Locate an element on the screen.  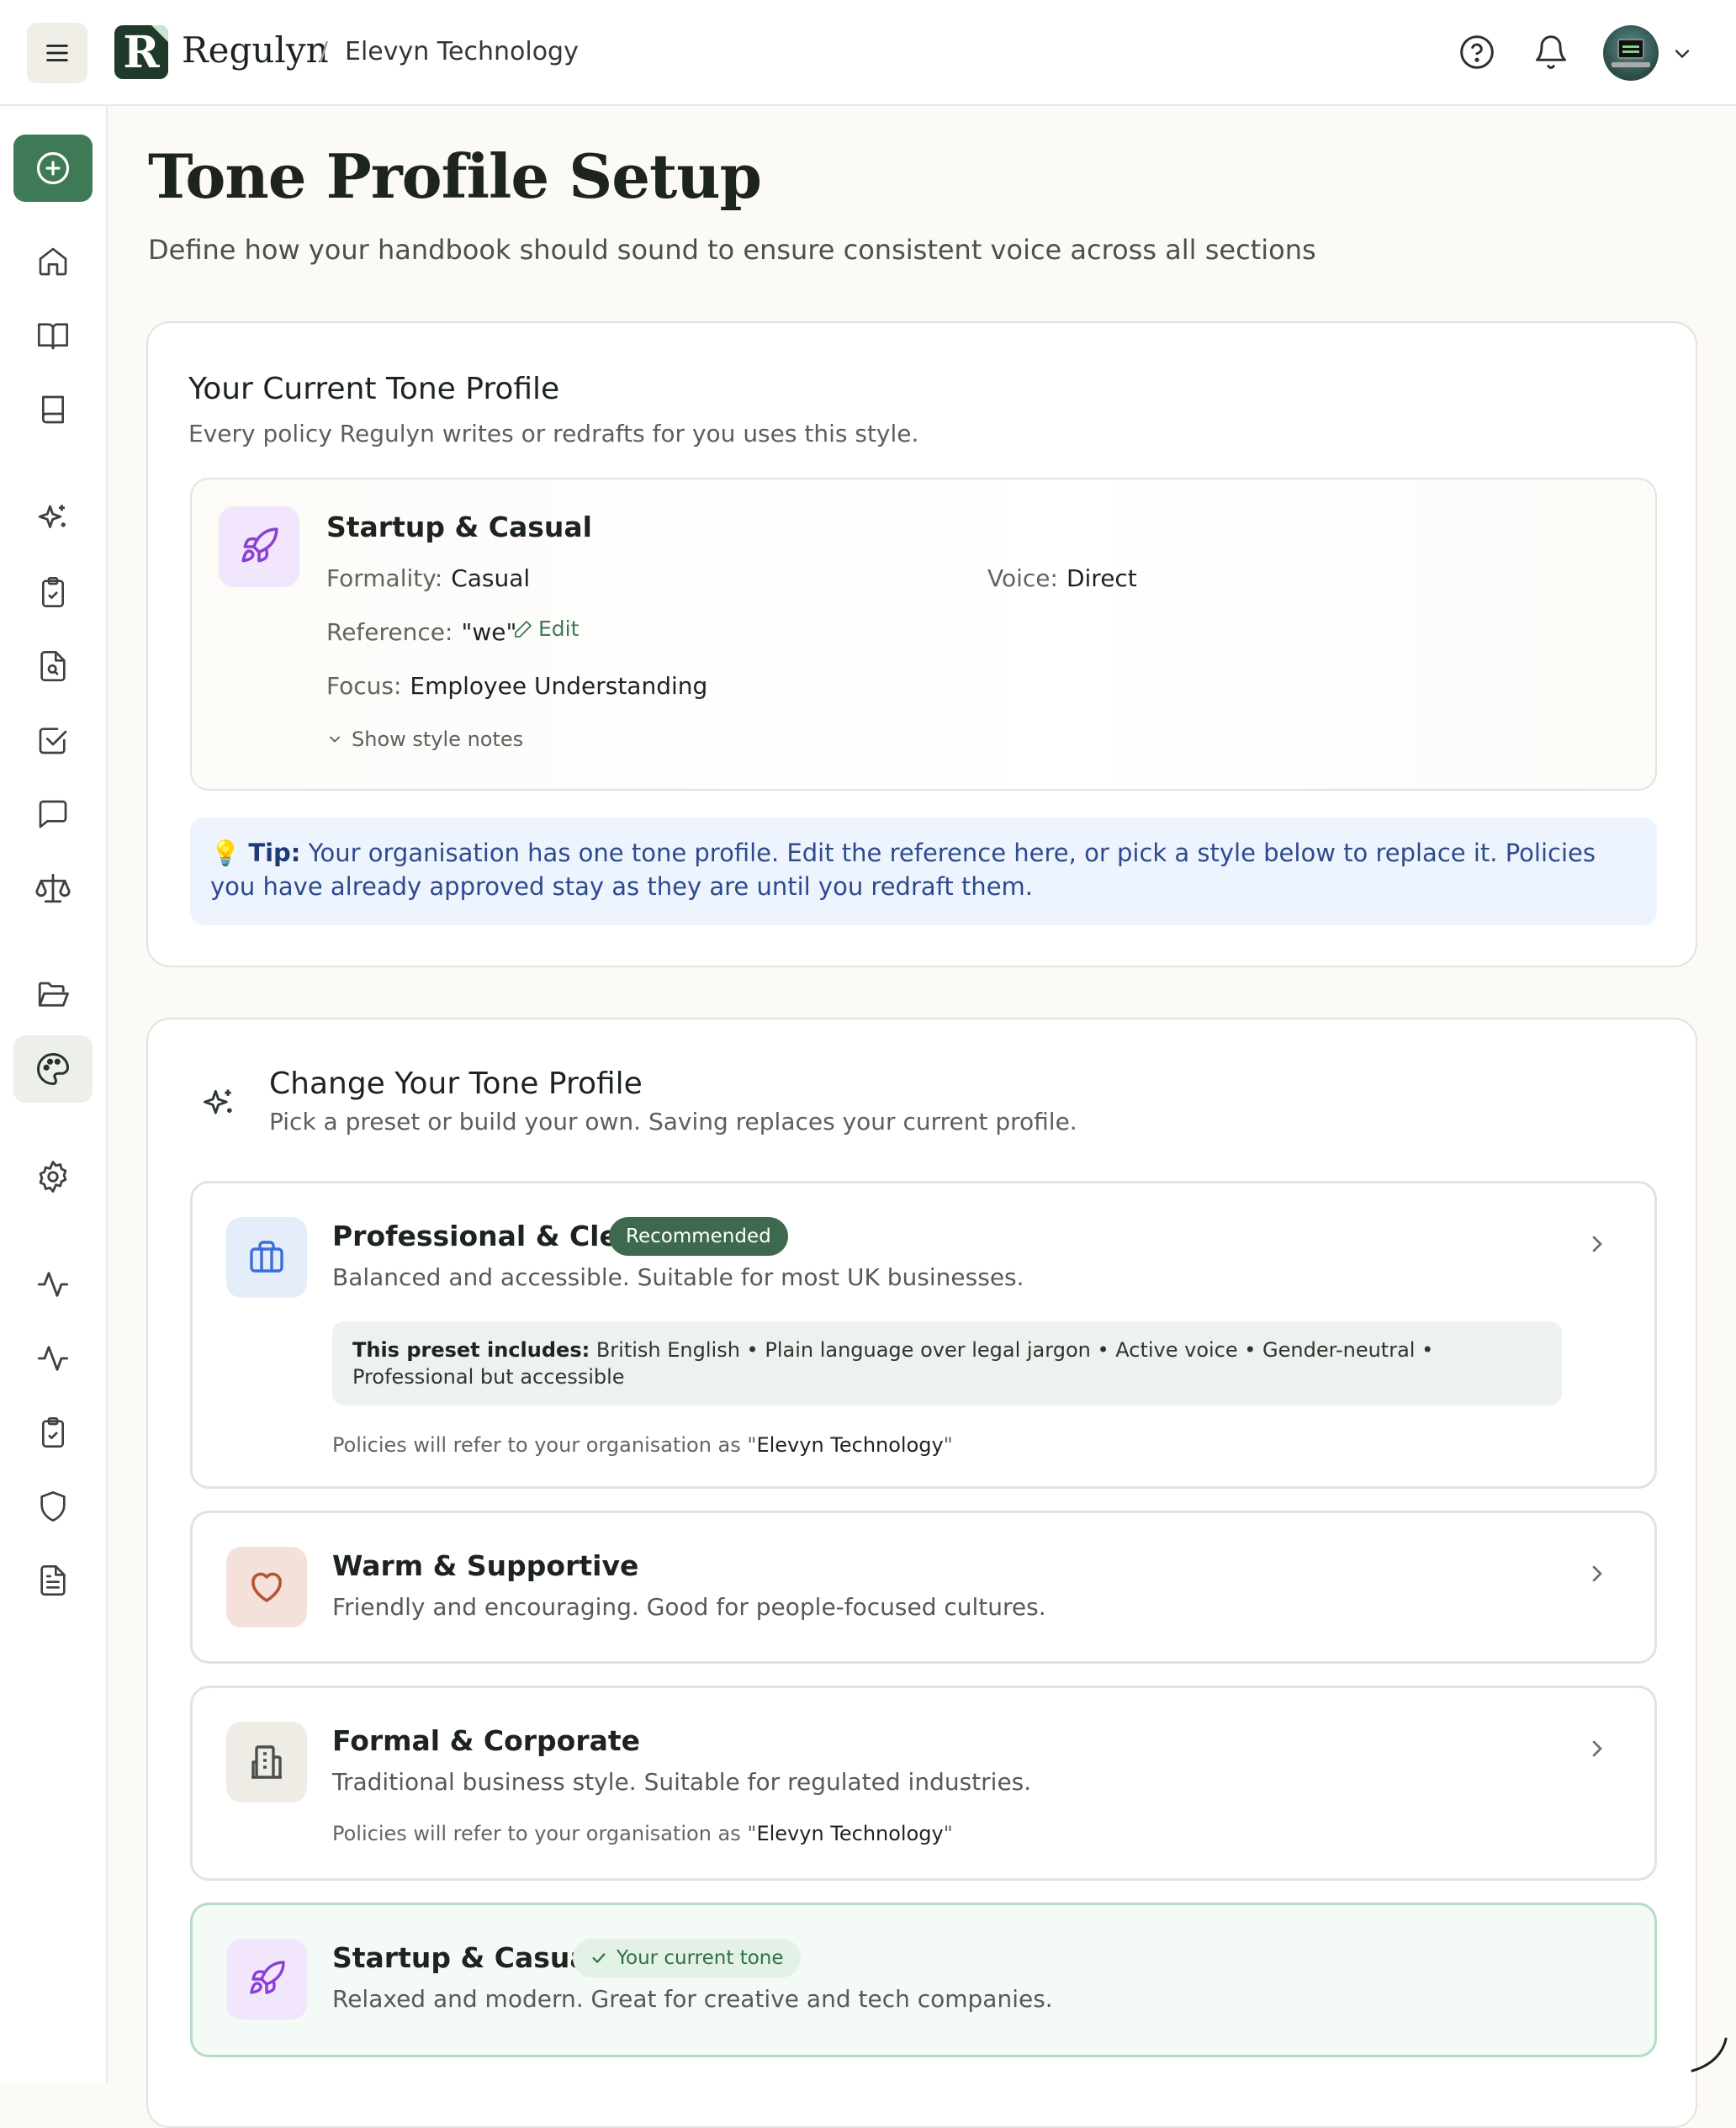
avatar is located at coordinates (1631, 53).